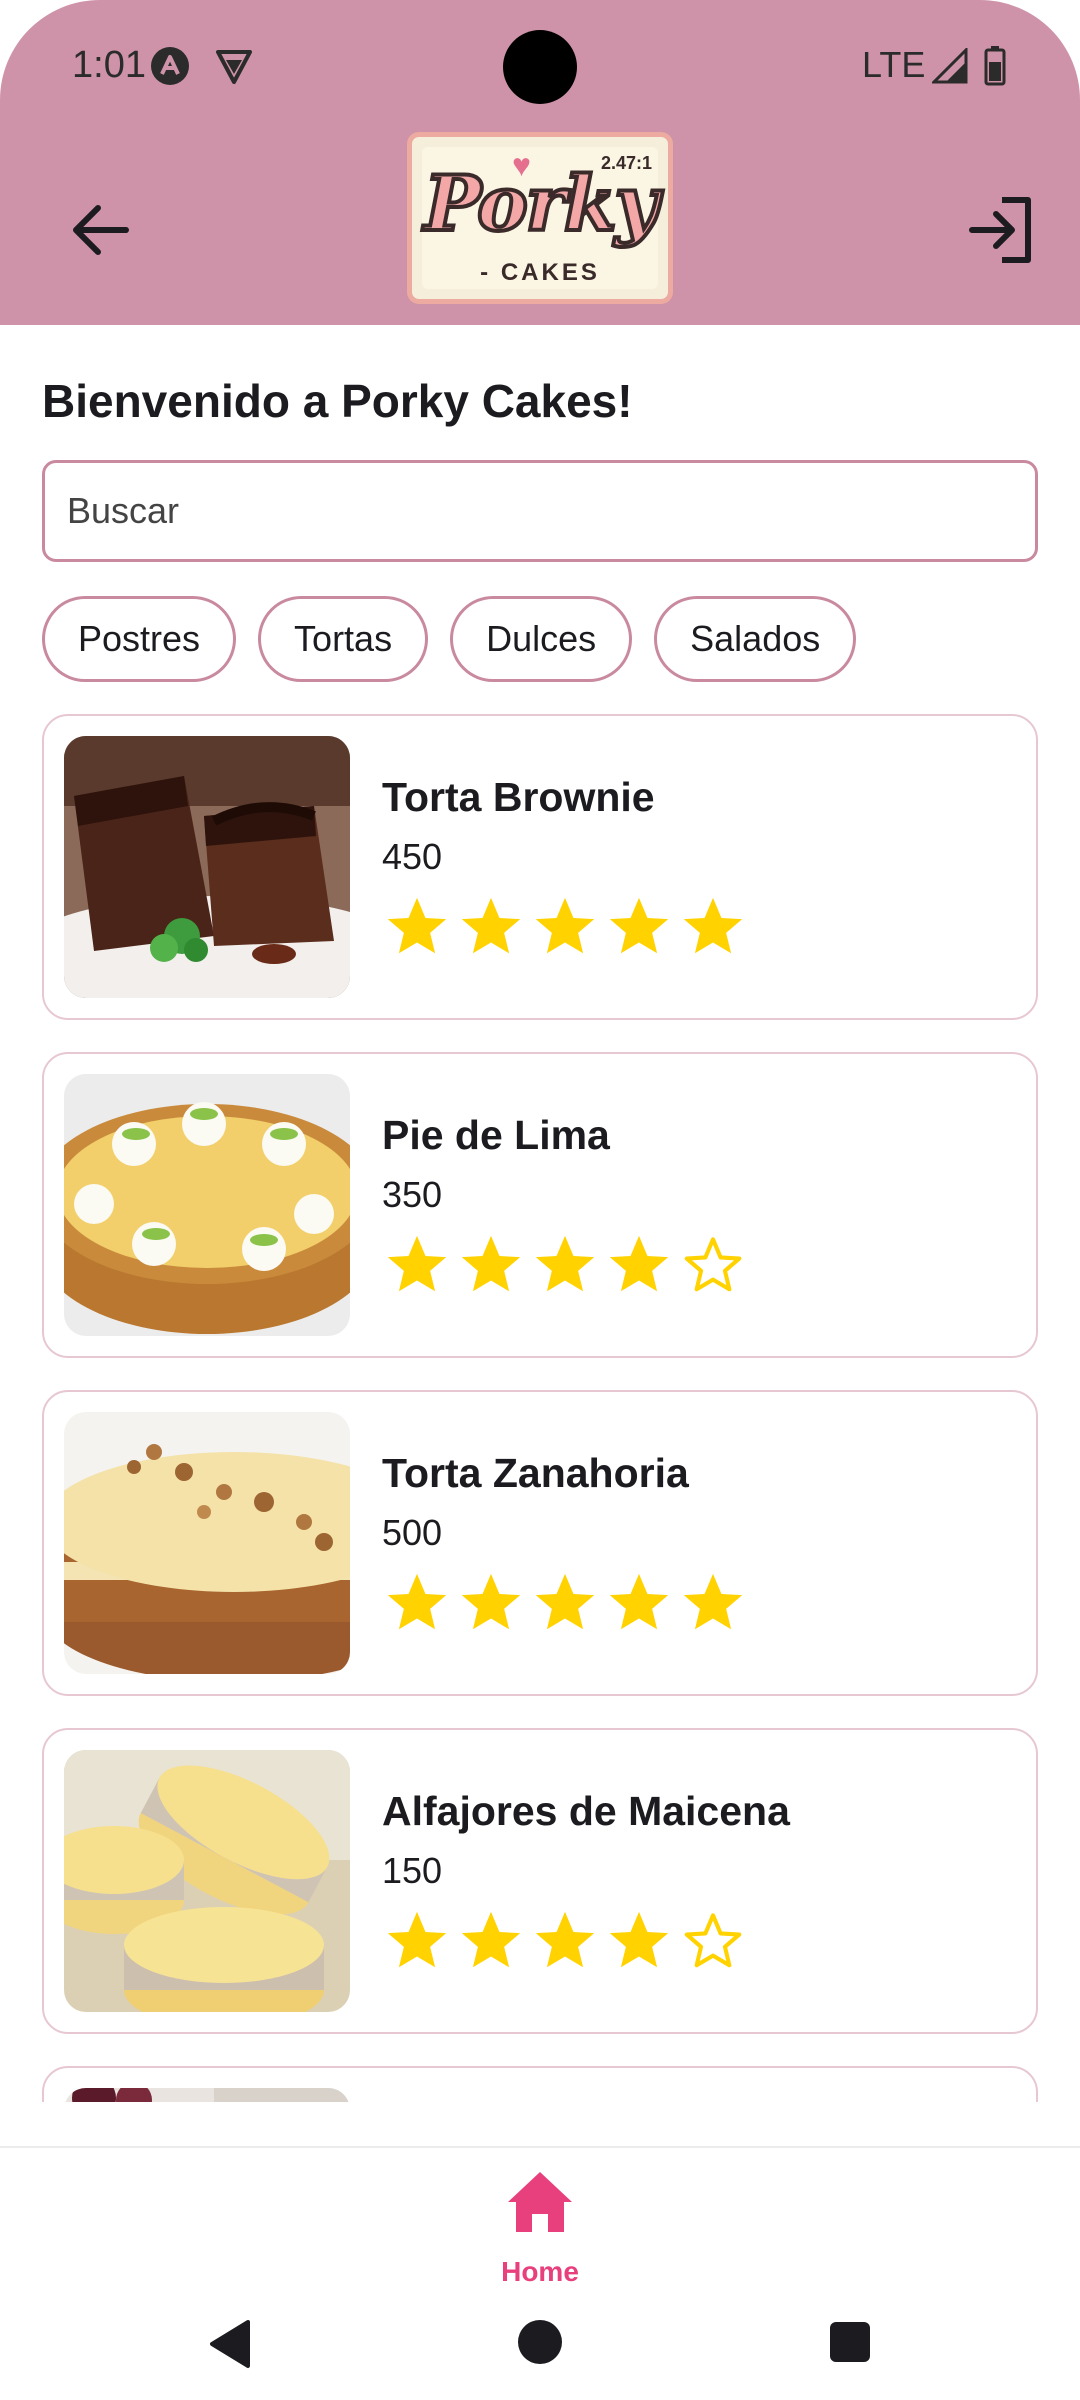 The height and width of the screenshot is (2400, 1080). What do you see at coordinates (207, 1205) in the screenshot?
I see `product-image-pie-lima` at bounding box center [207, 1205].